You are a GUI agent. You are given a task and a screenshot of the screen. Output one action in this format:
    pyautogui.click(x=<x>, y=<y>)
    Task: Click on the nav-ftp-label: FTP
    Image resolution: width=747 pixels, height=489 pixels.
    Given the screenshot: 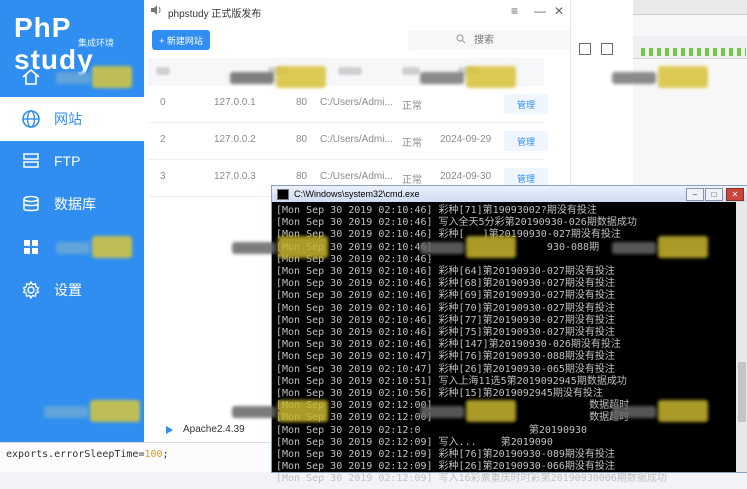 What is the action you would take?
    pyautogui.click(x=67, y=161)
    